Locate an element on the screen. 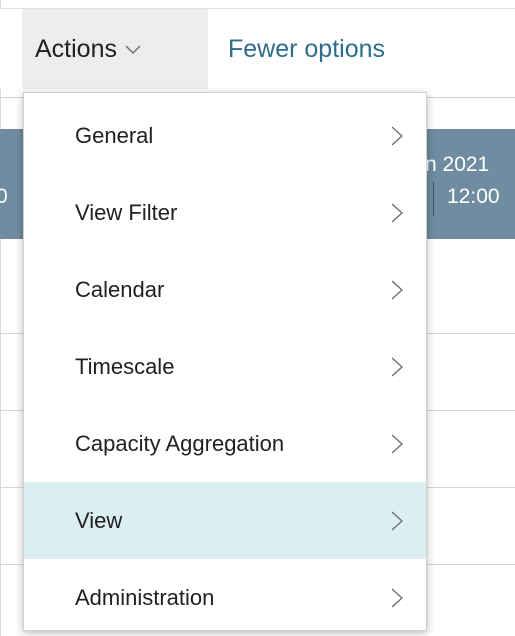 Image resolution: width=515 pixels, height=636 pixels. menu-item-label: View Filter is located at coordinates (126, 212).